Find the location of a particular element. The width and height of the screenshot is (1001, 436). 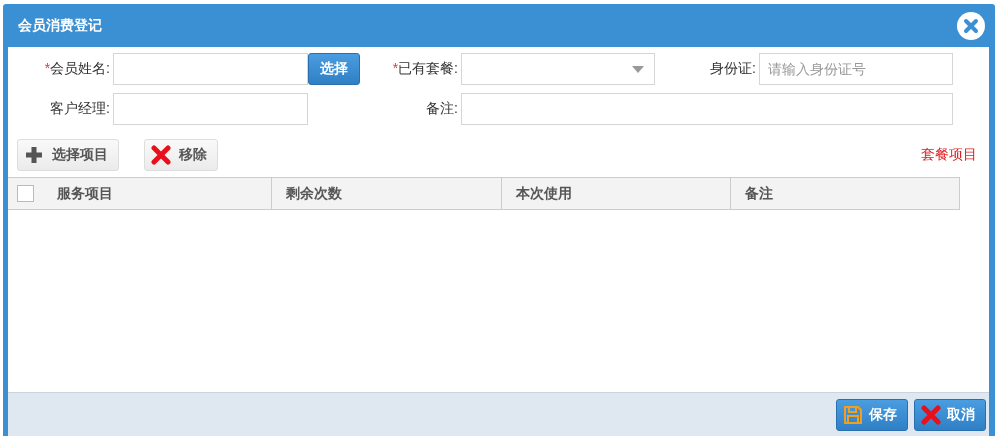

toolbar-button: 选择项目 is located at coordinates (68, 155).